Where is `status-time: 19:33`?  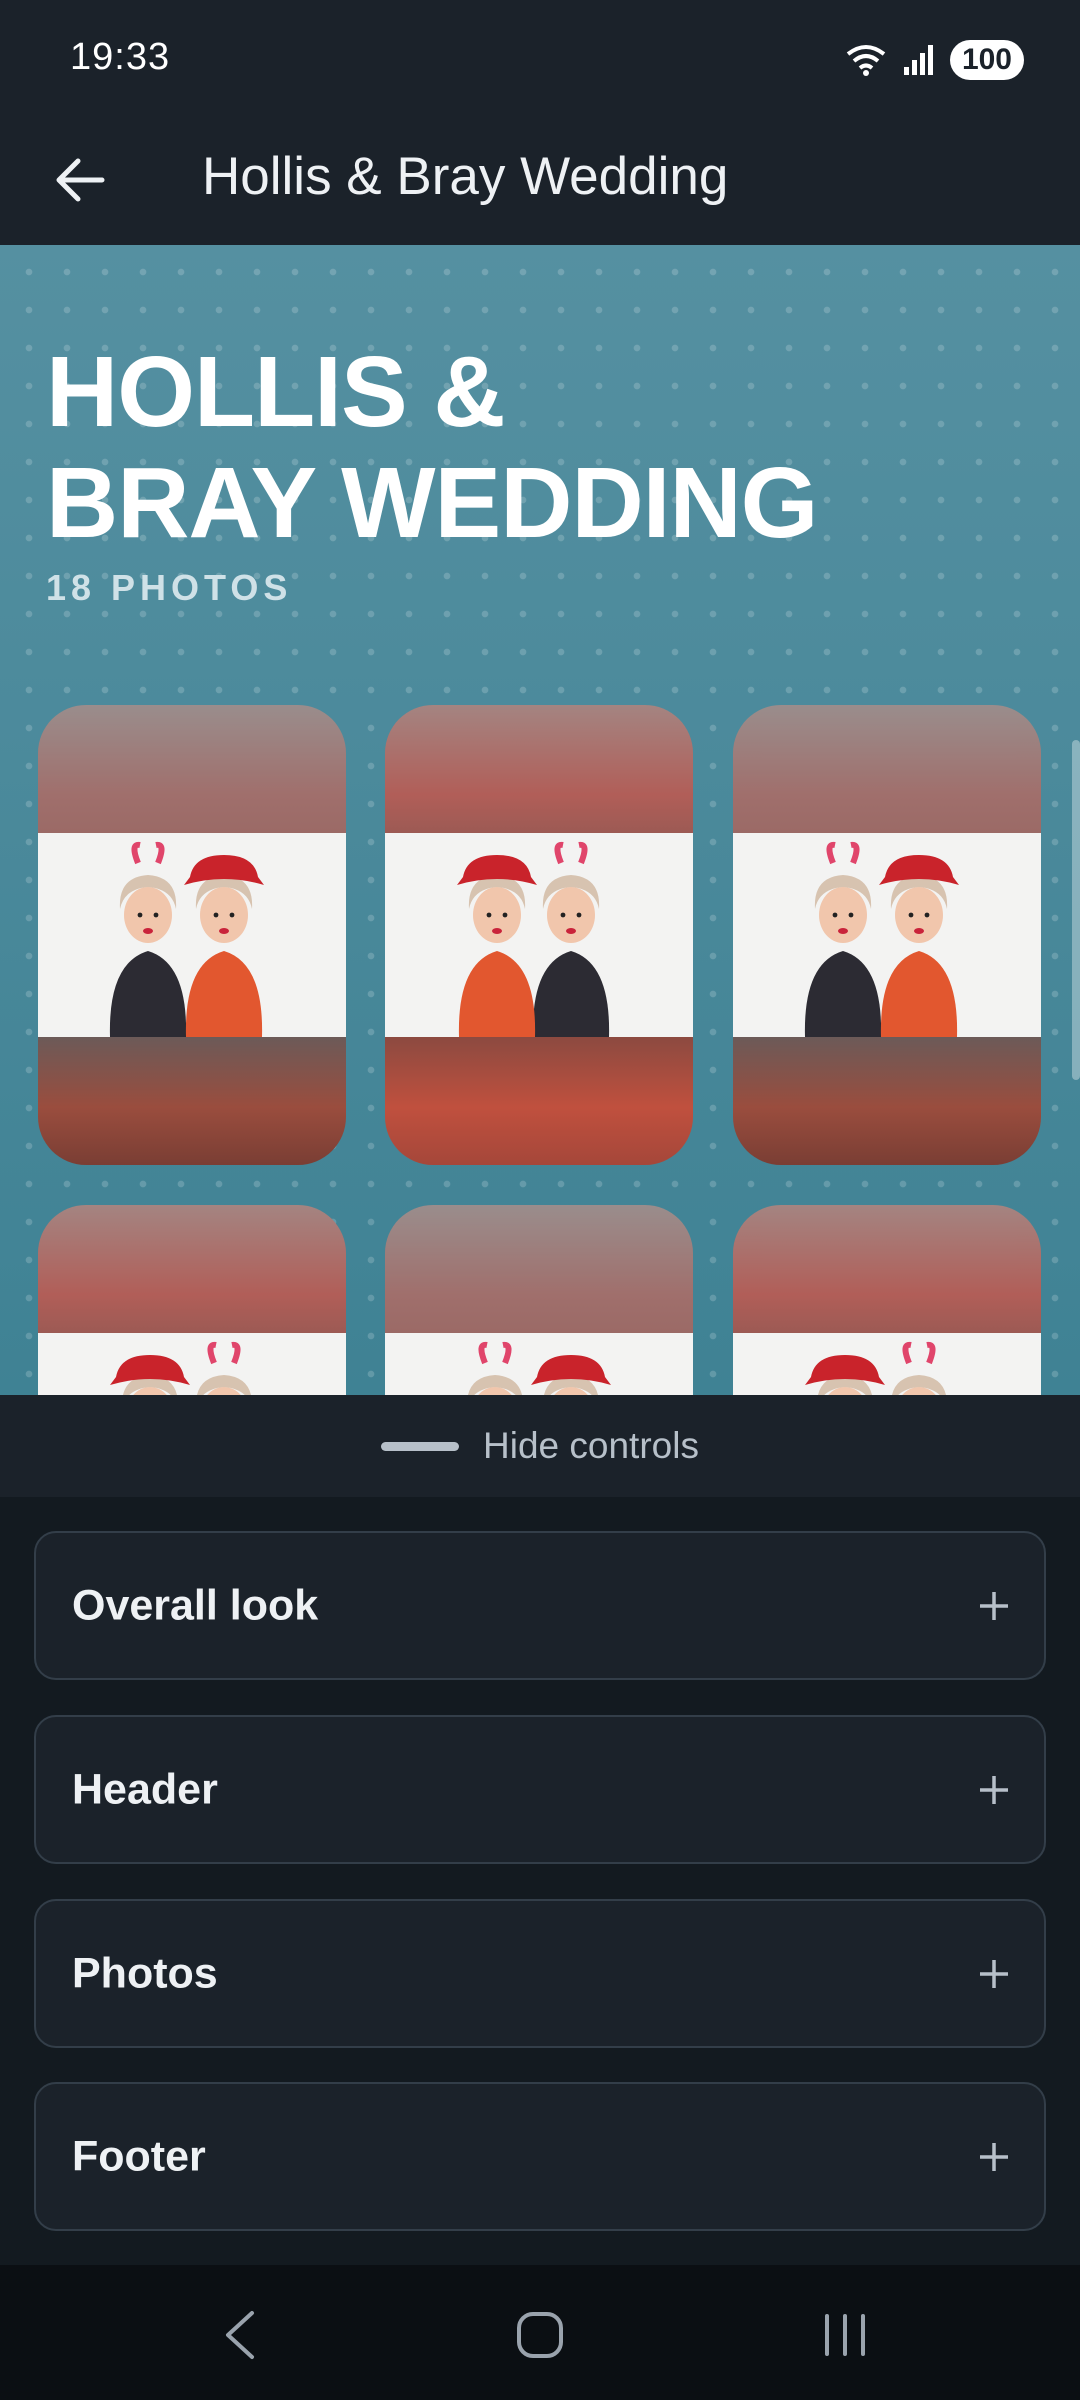 status-time: 19:33 is located at coordinates (120, 57).